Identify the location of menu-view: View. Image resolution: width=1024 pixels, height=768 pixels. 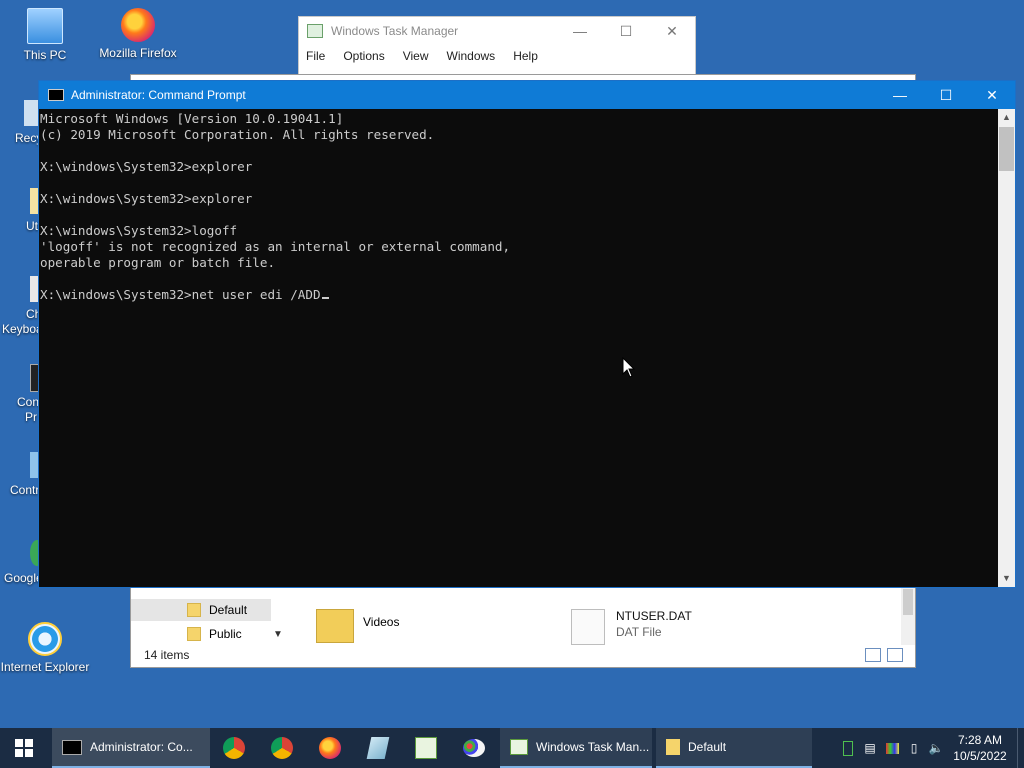
(416, 56).